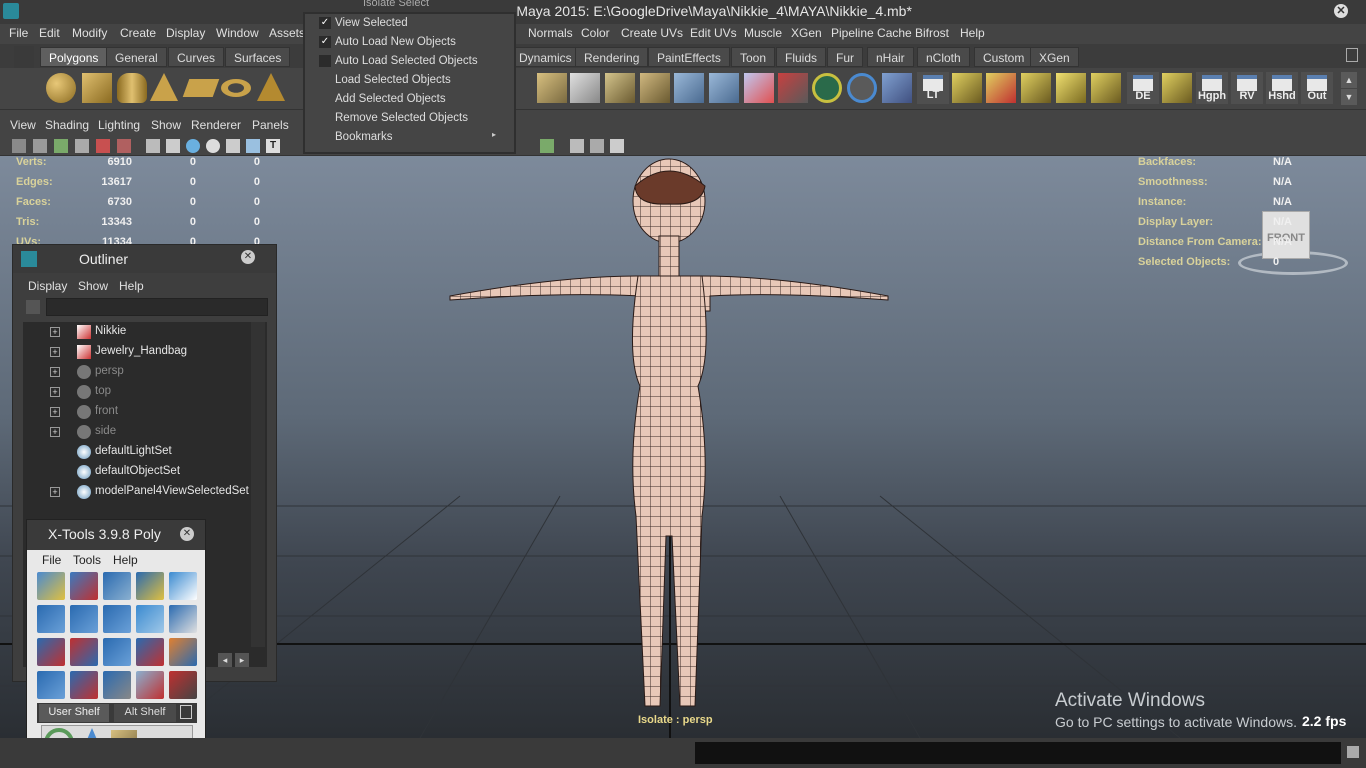 Image resolution: width=1366 pixels, height=768 pixels. Describe the element at coordinates (185, 33) in the screenshot. I see `menu-display: Display` at that location.